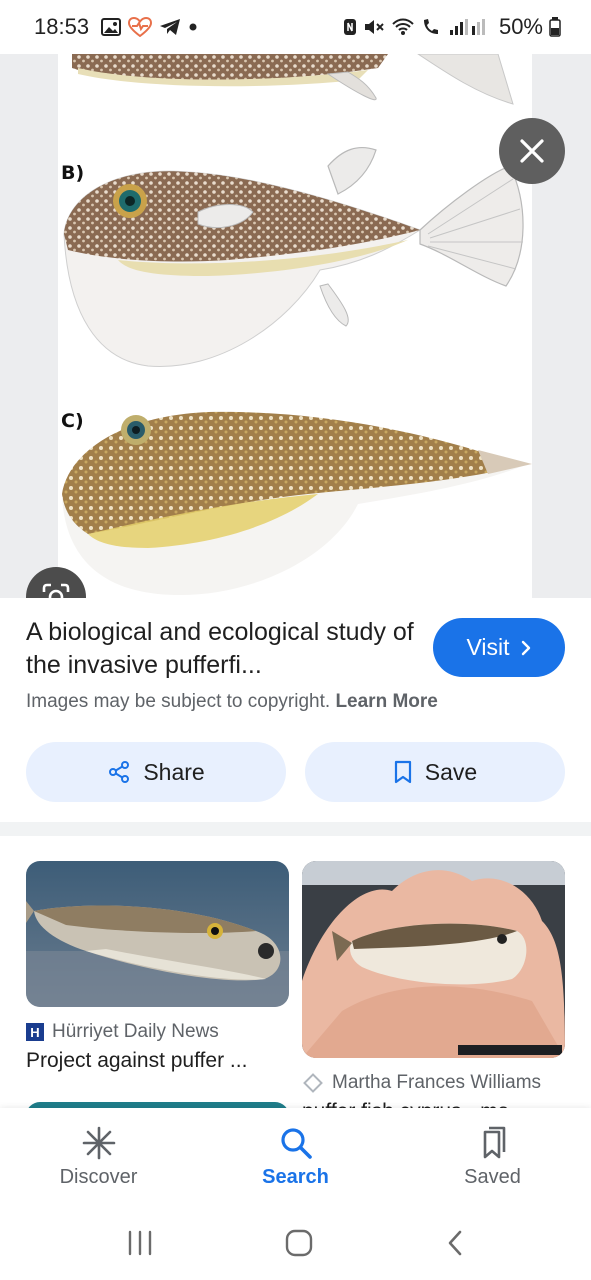  What do you see at coordinates (178, 701) in the screenshot?
I see `copyright-text: Images may be subject to copyright.` at bounding box center [178, 701].